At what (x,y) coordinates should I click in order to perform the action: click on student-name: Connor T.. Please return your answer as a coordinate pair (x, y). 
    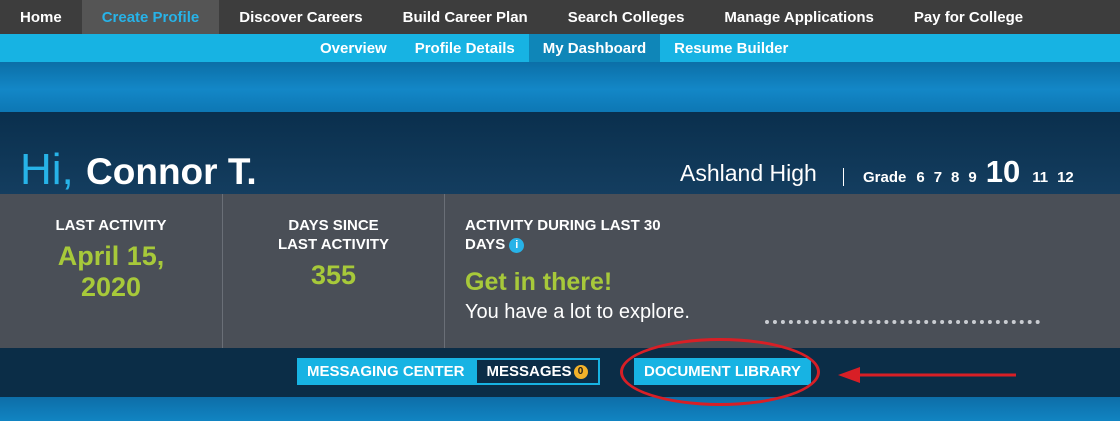
    Looking at the image, I should click on (171, 171).